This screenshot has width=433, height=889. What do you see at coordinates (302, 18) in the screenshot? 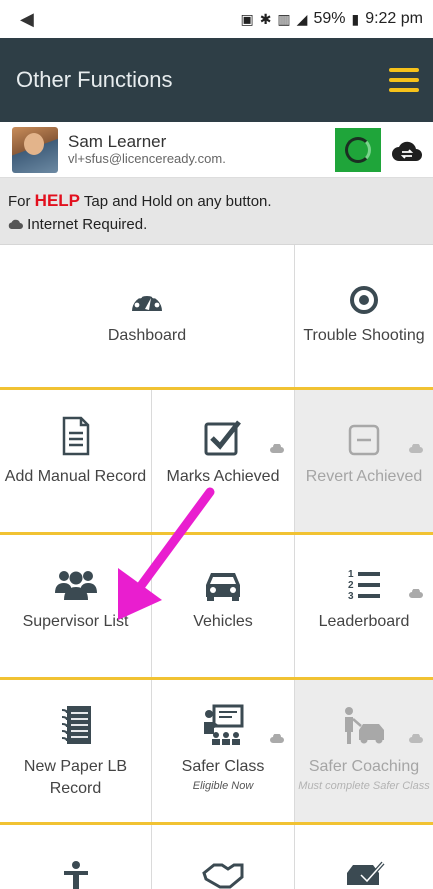
I see `signal-icon: ◢` at bounding box center [302, 18].